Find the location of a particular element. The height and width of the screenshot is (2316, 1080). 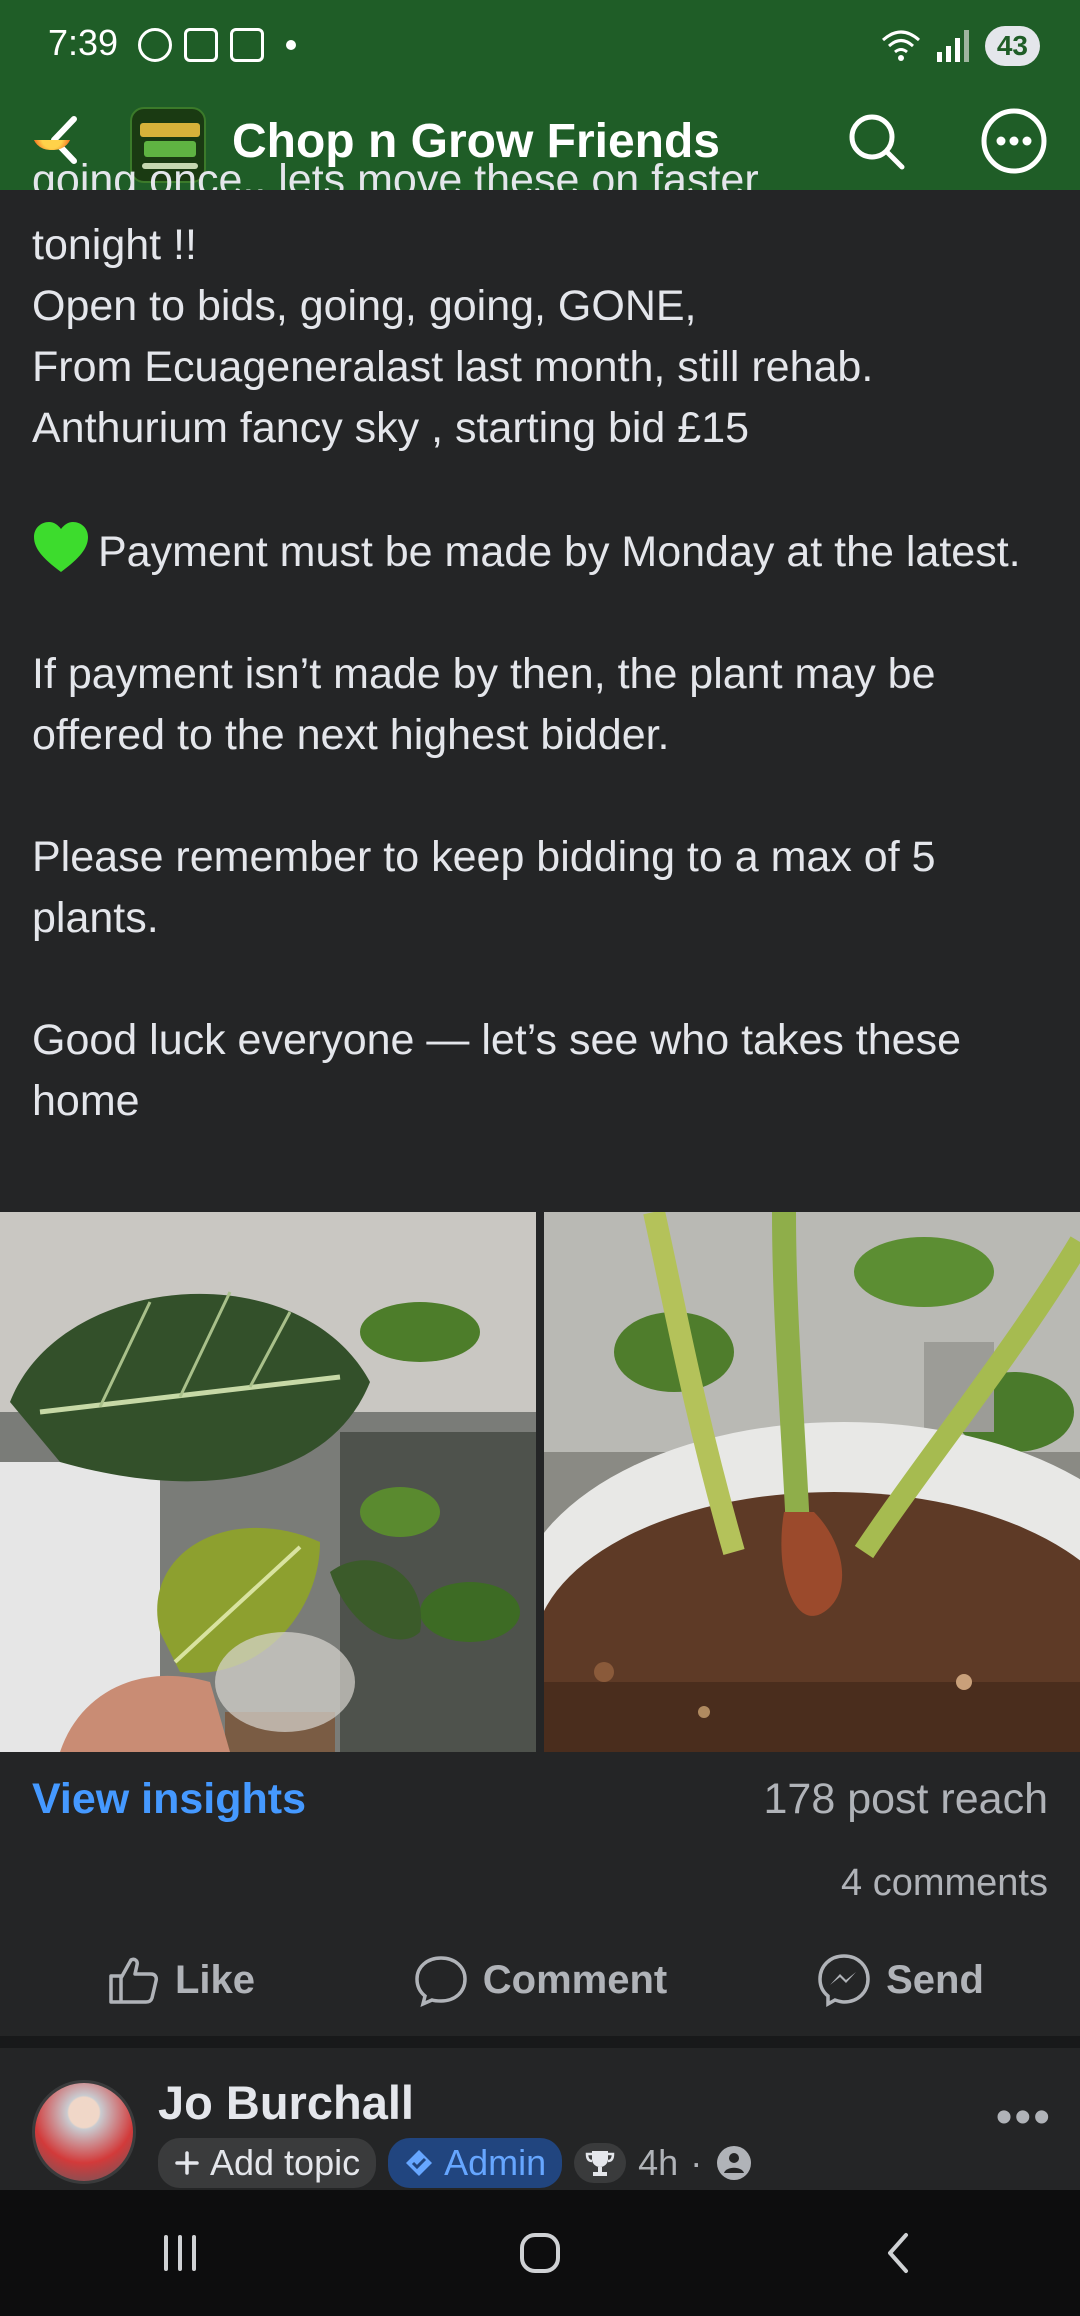

logo-stripe is located at coordinates (170, 130).